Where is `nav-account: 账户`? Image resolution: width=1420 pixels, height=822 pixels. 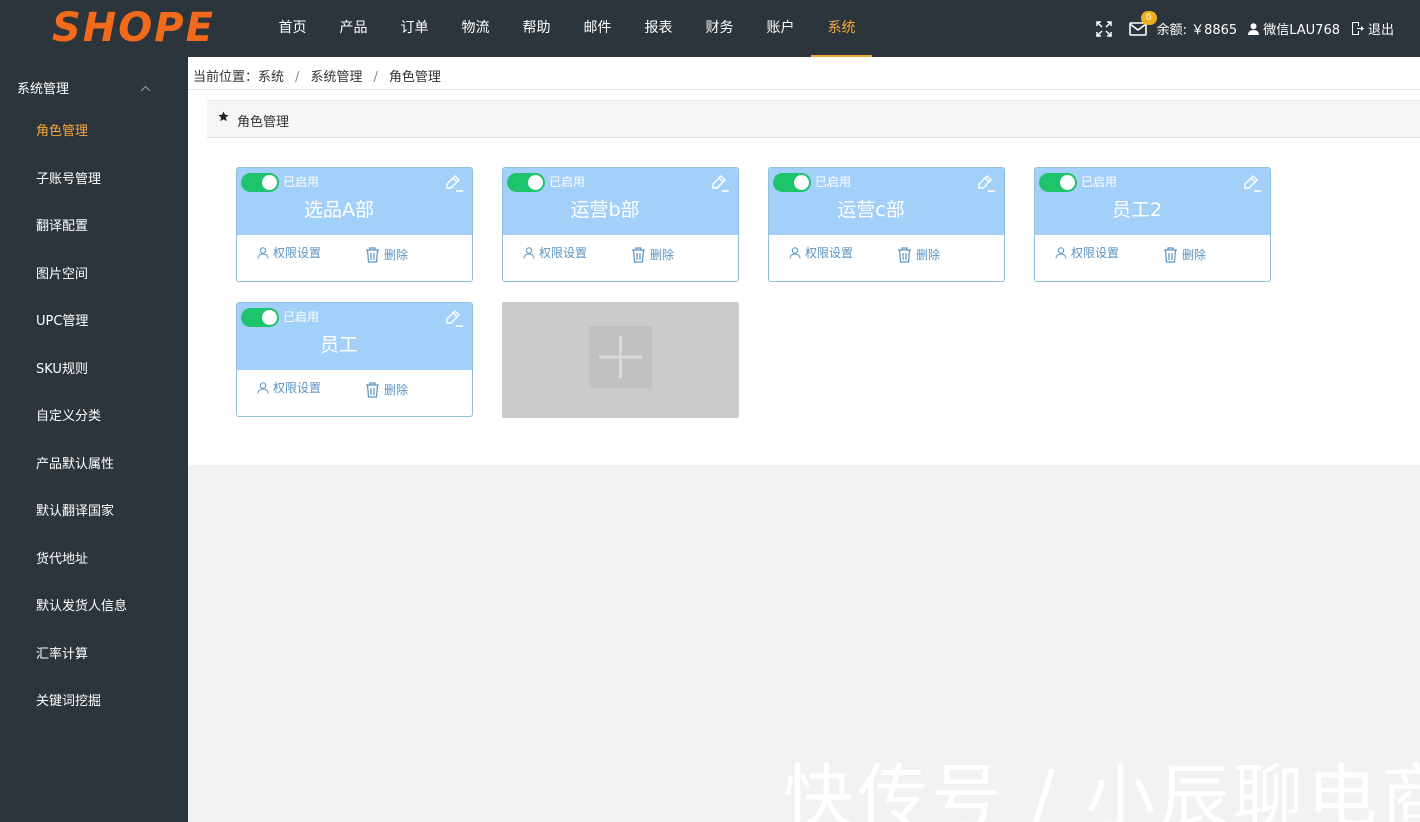 nav-account: 账户 is located at coordinates (780, 28).